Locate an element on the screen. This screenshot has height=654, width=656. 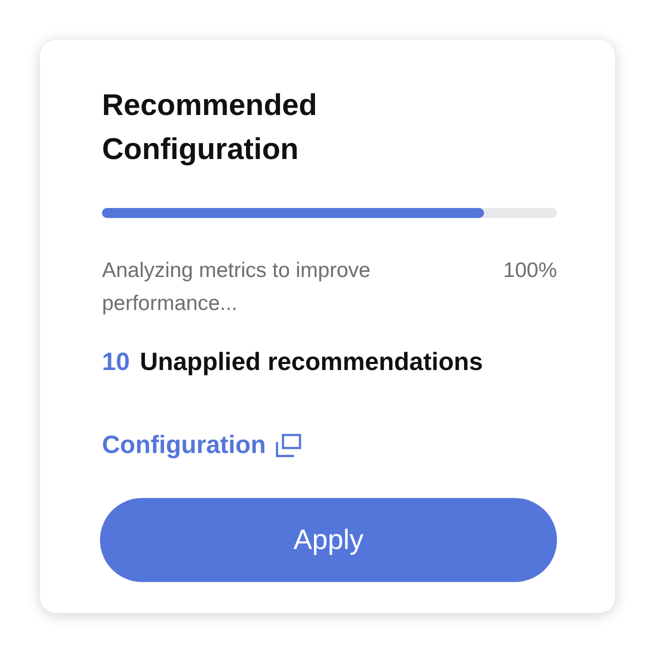
card-title: Recommended Configuration is located at coordinates (210, 128).